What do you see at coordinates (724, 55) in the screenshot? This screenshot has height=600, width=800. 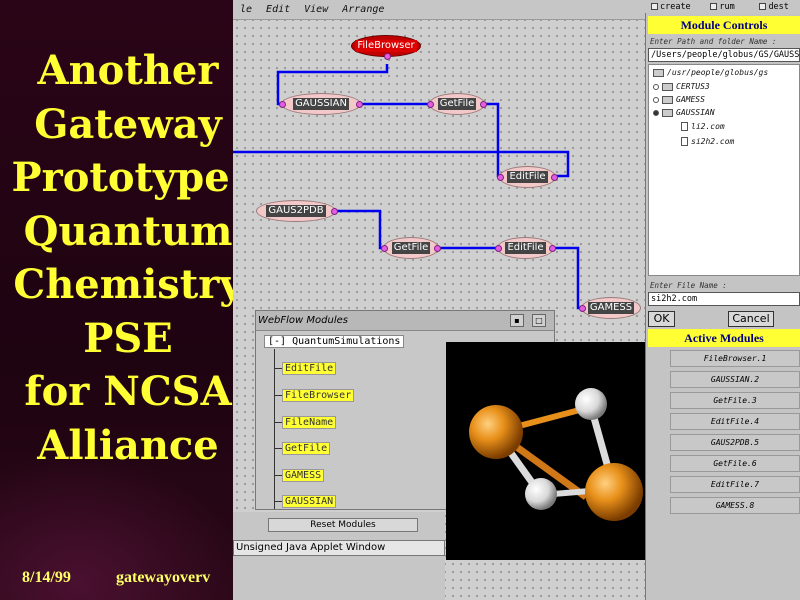 I see `path-input: /Users/people/globus/GS/GAUSSIAN` at bounding box center [724, 55].